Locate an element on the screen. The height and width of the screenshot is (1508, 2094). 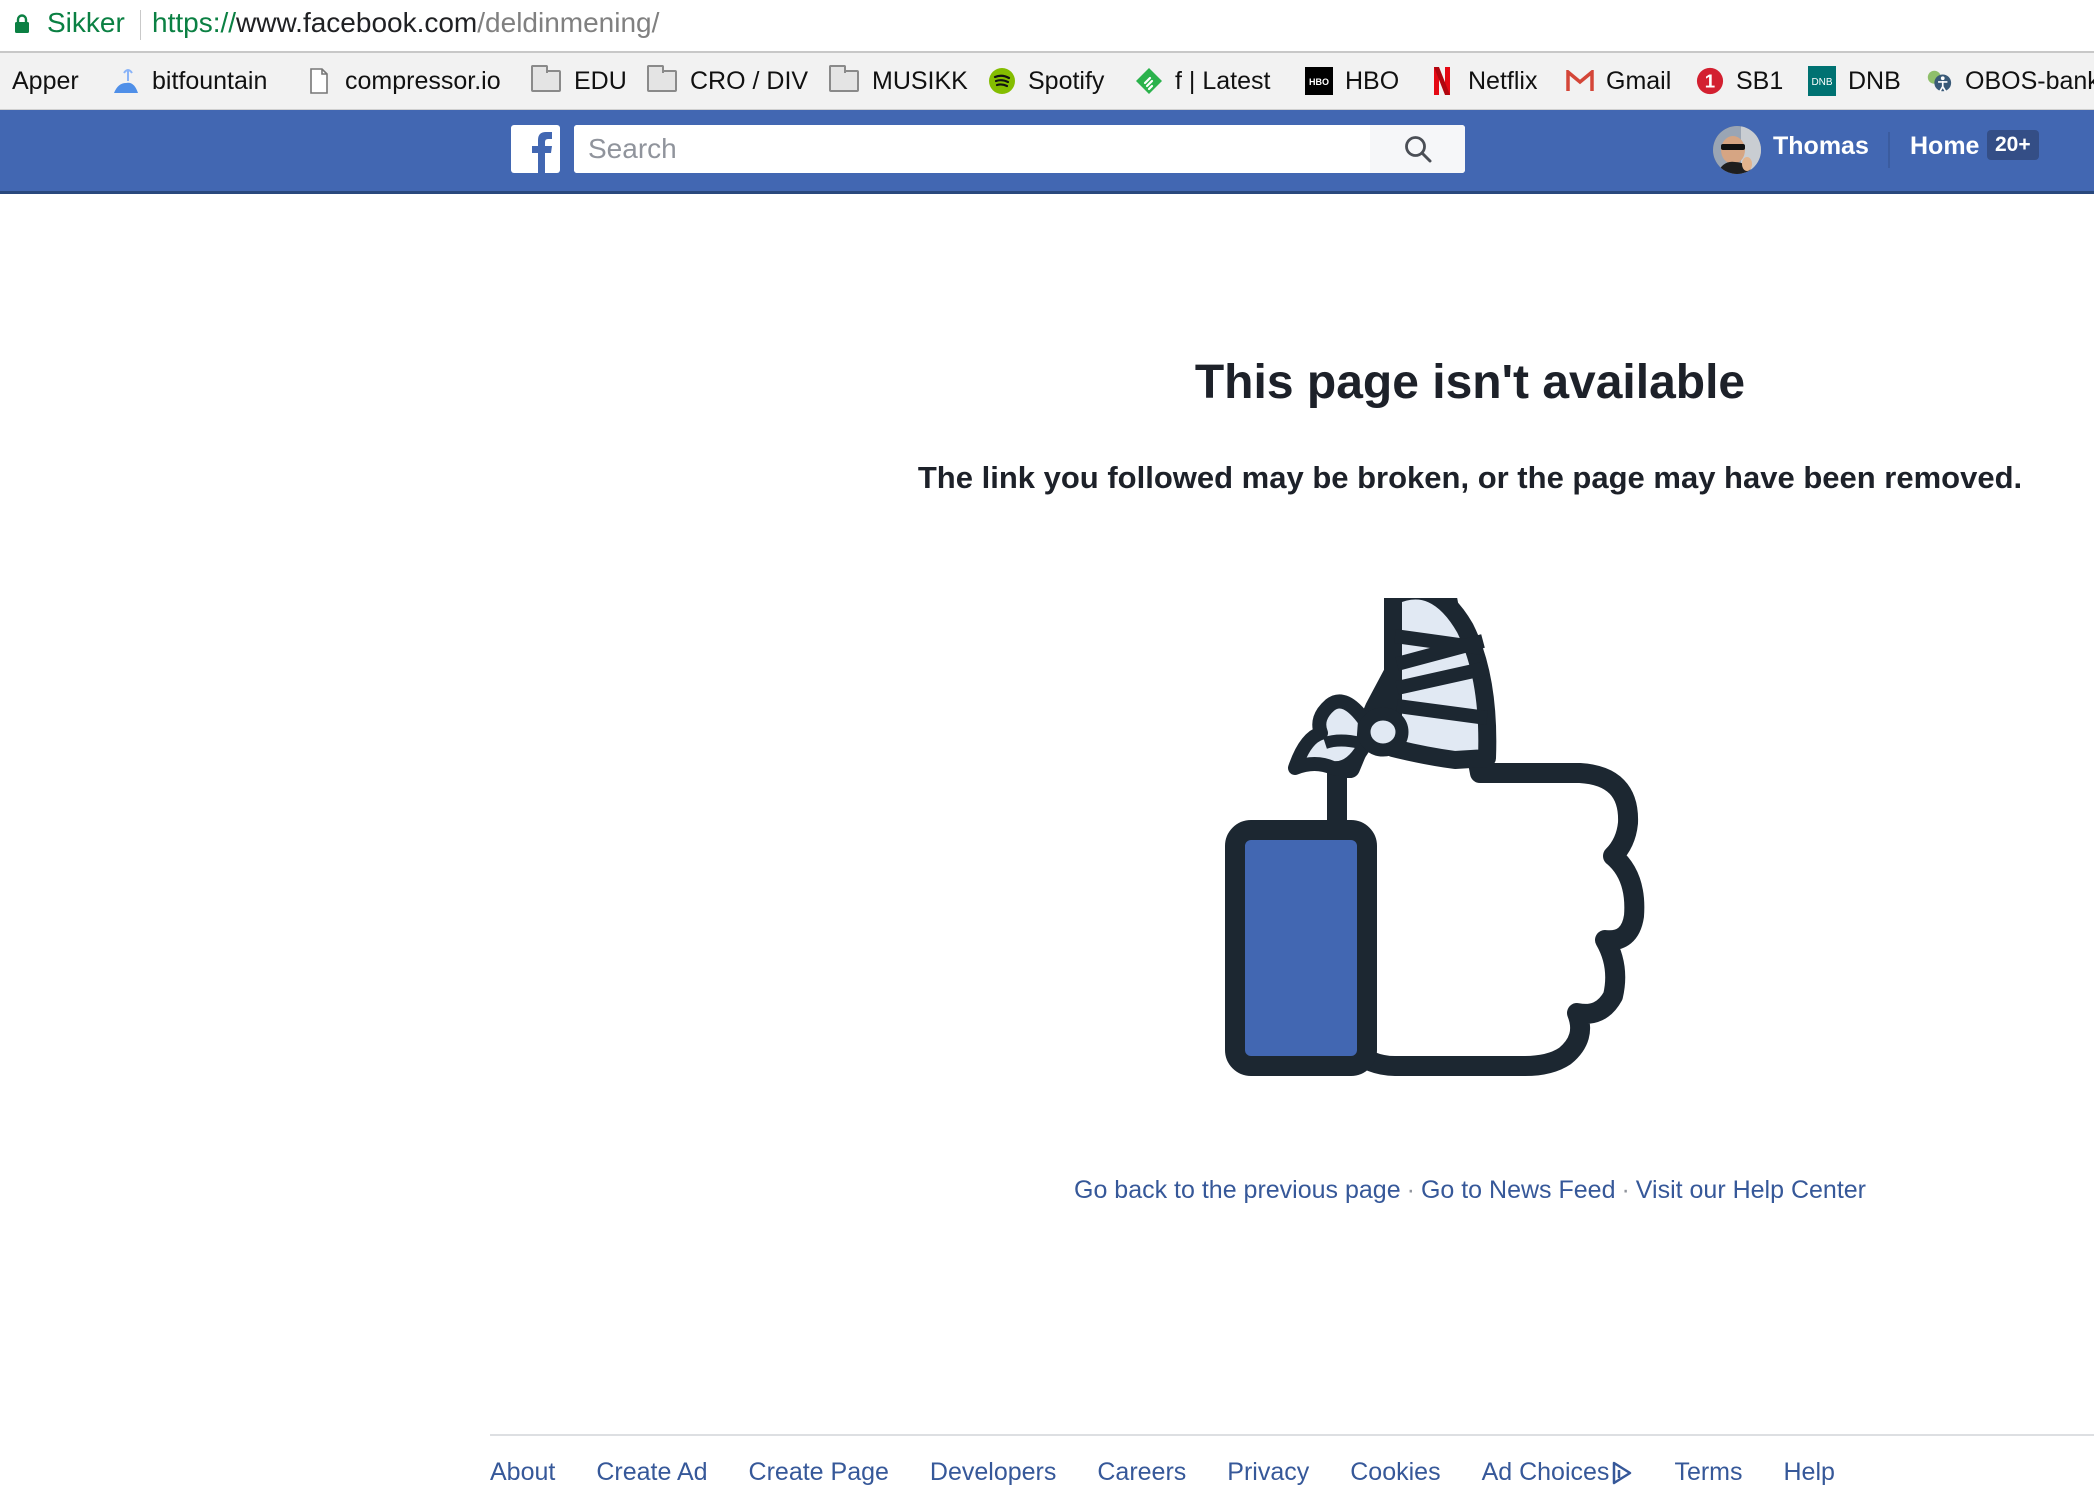
secure-label: Sikker is located at coordinates (86, 22).